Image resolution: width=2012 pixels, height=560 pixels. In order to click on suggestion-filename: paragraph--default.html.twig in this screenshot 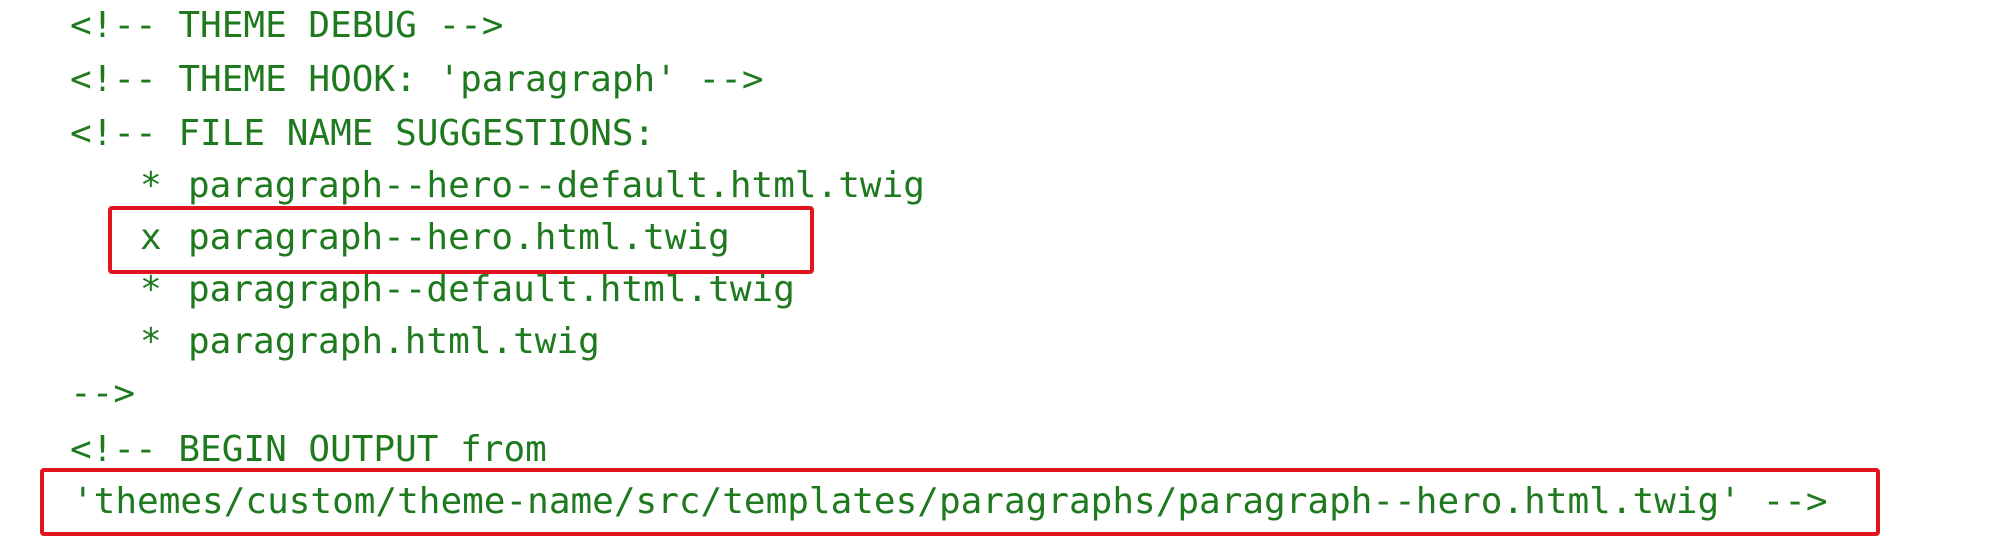, I will do `click(491, 289)`.